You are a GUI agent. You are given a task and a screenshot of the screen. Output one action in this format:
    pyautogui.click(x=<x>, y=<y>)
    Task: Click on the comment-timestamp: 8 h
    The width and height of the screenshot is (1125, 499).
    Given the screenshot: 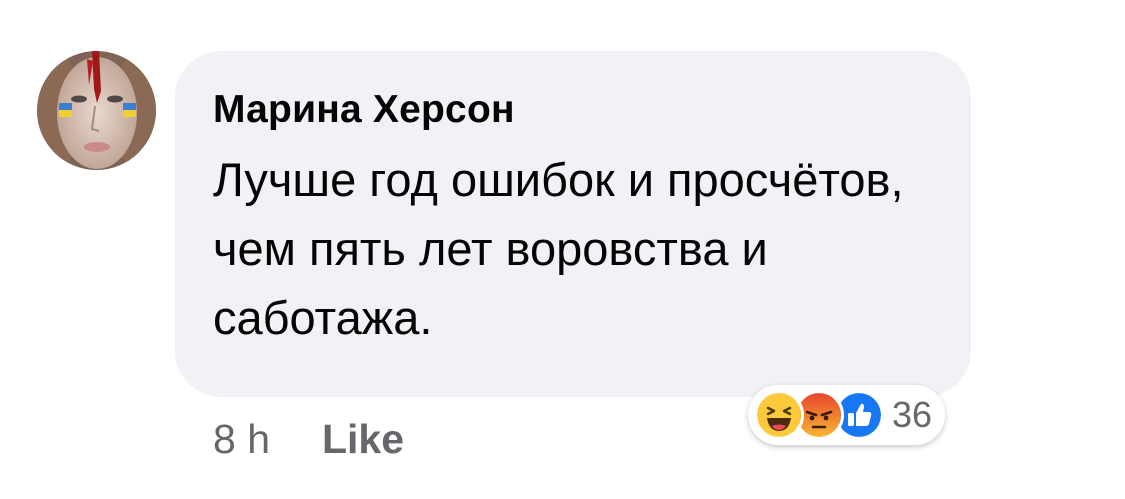 What is the action you would take?
    pyautogui.click(x=241, y=439)
    